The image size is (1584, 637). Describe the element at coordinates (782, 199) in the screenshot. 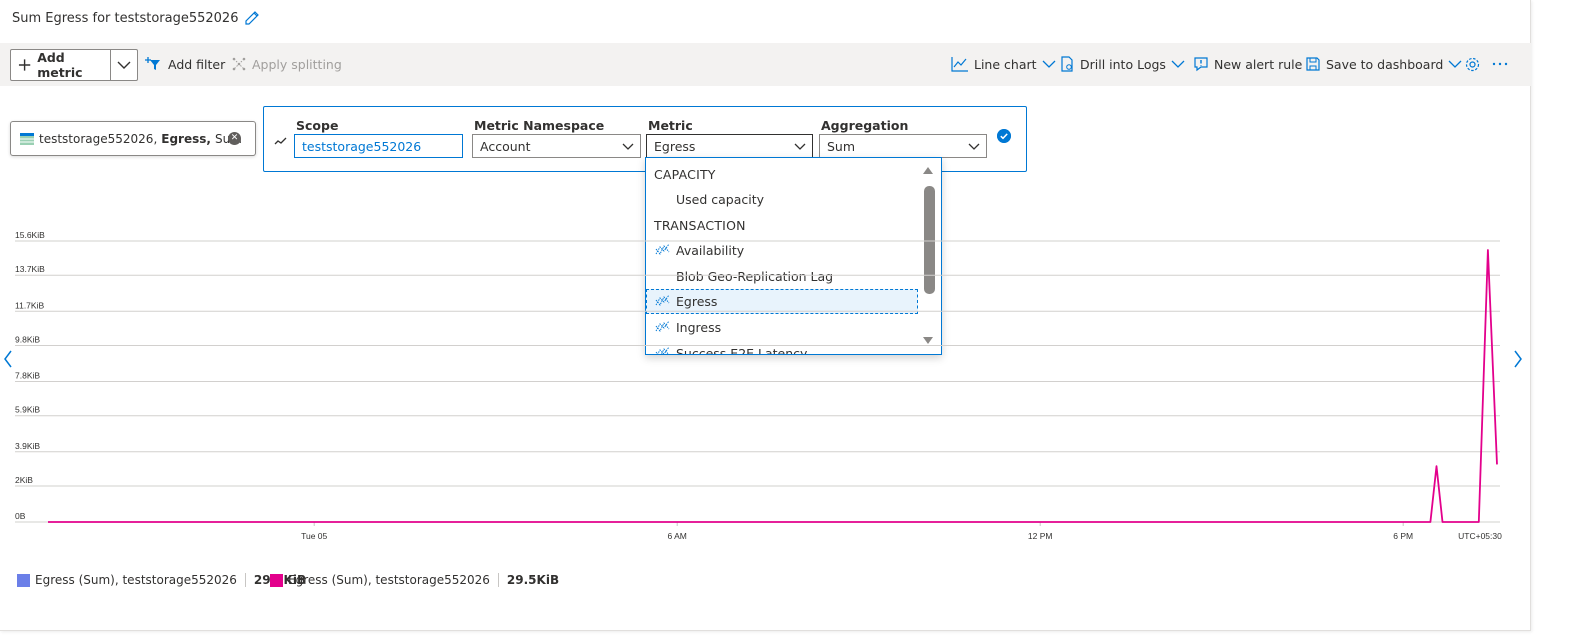

I see `dropdown-item-used-capacity: Used capacity` at that location.